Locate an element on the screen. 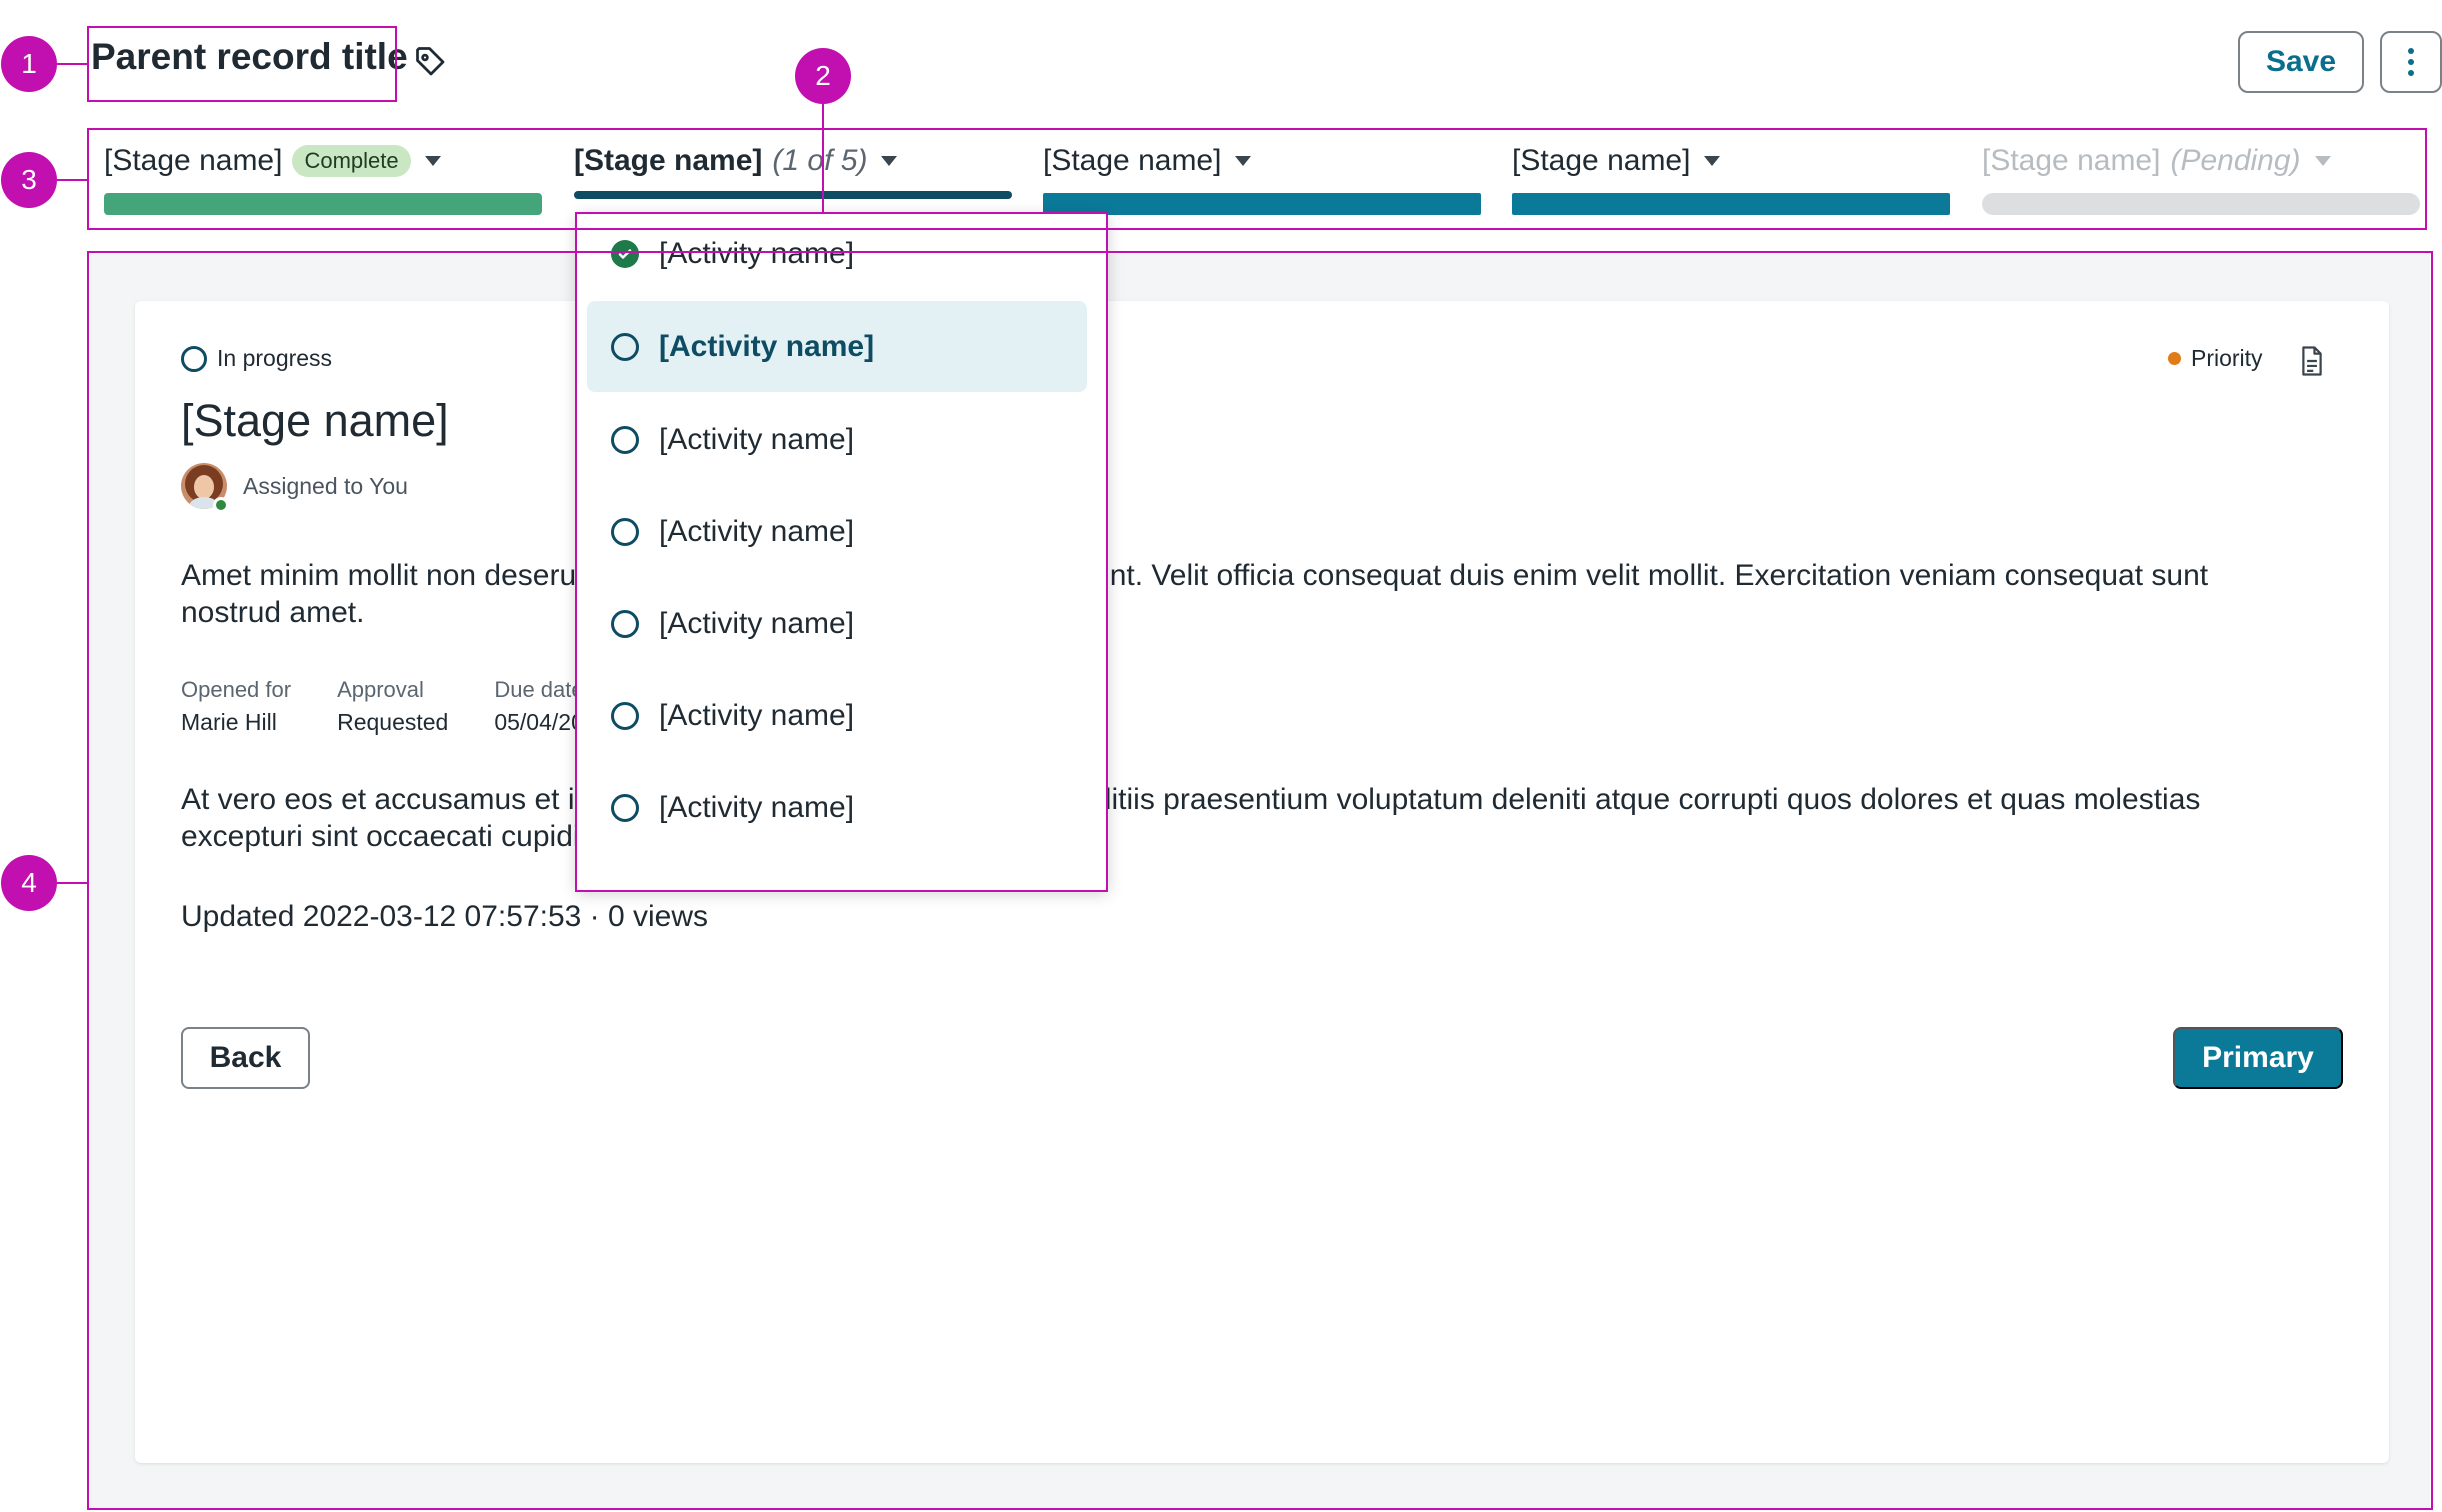 The width and height of the screenshot is (2442, 1512). save-button: Save is located at coordinates (2301, 62).